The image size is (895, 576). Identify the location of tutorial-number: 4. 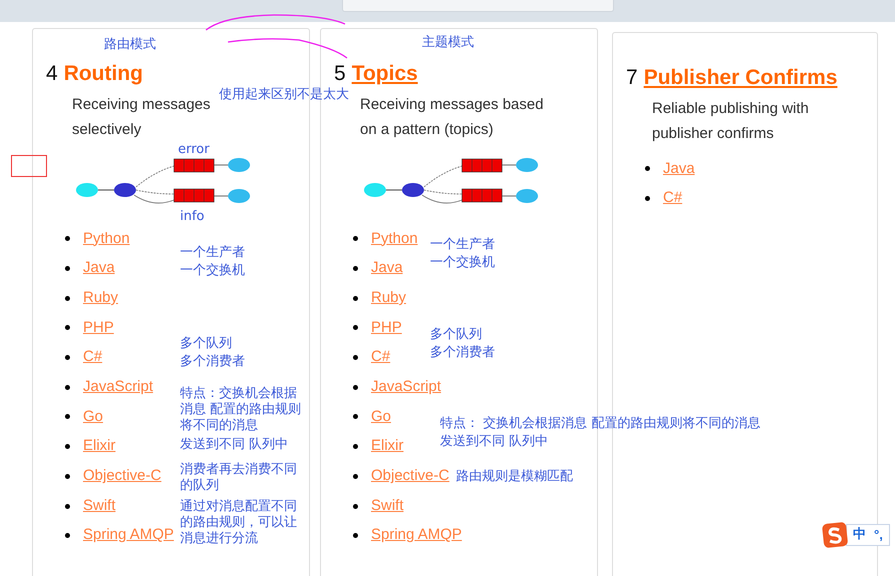
(52, 74).